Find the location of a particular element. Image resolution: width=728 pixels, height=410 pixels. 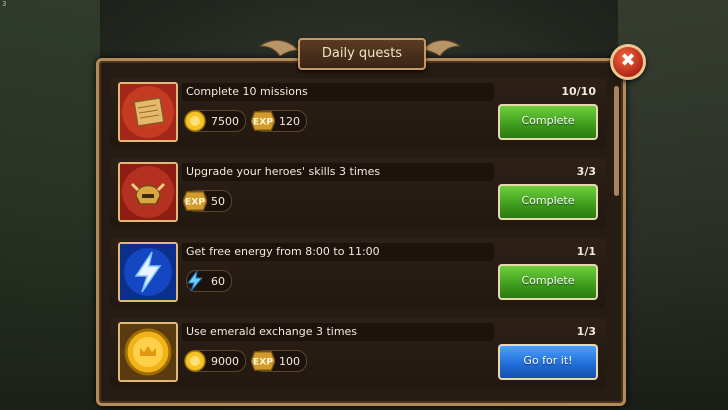

exp-reward: EXP 120 is located at coordinates (279, 121).